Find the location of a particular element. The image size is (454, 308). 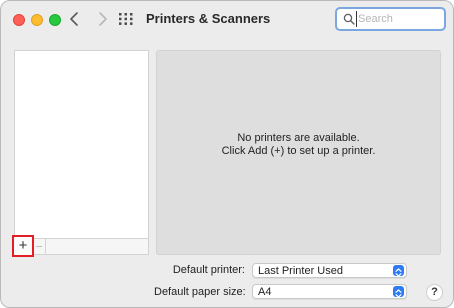

show-all-button is located at coordinates (126, 19).